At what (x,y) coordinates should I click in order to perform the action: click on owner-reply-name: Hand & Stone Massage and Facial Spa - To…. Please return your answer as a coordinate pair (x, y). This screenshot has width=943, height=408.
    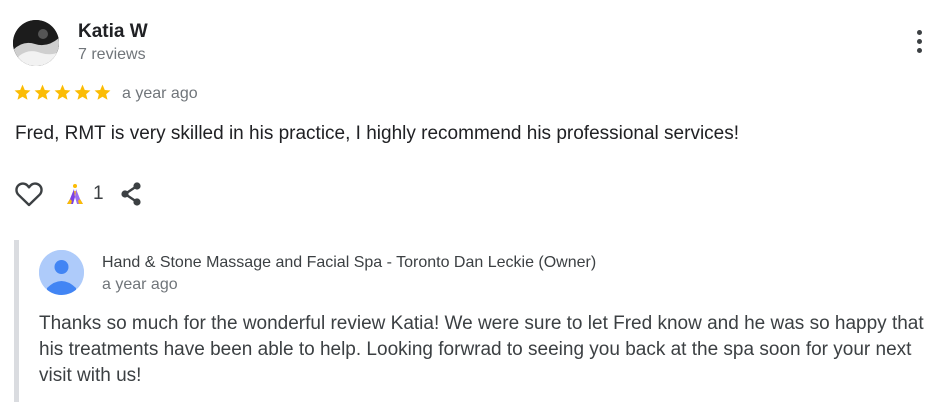
    Looking at the image, I should click on (349, 262).